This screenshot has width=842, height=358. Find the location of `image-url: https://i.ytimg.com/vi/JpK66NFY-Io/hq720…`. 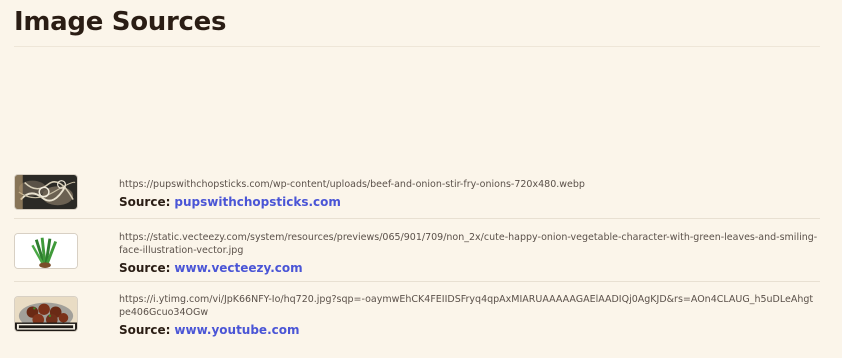

image-url: https://i.ytimg.com/vi/JpK66NFY-Io/hq720… is located at coordinates (466, 306).